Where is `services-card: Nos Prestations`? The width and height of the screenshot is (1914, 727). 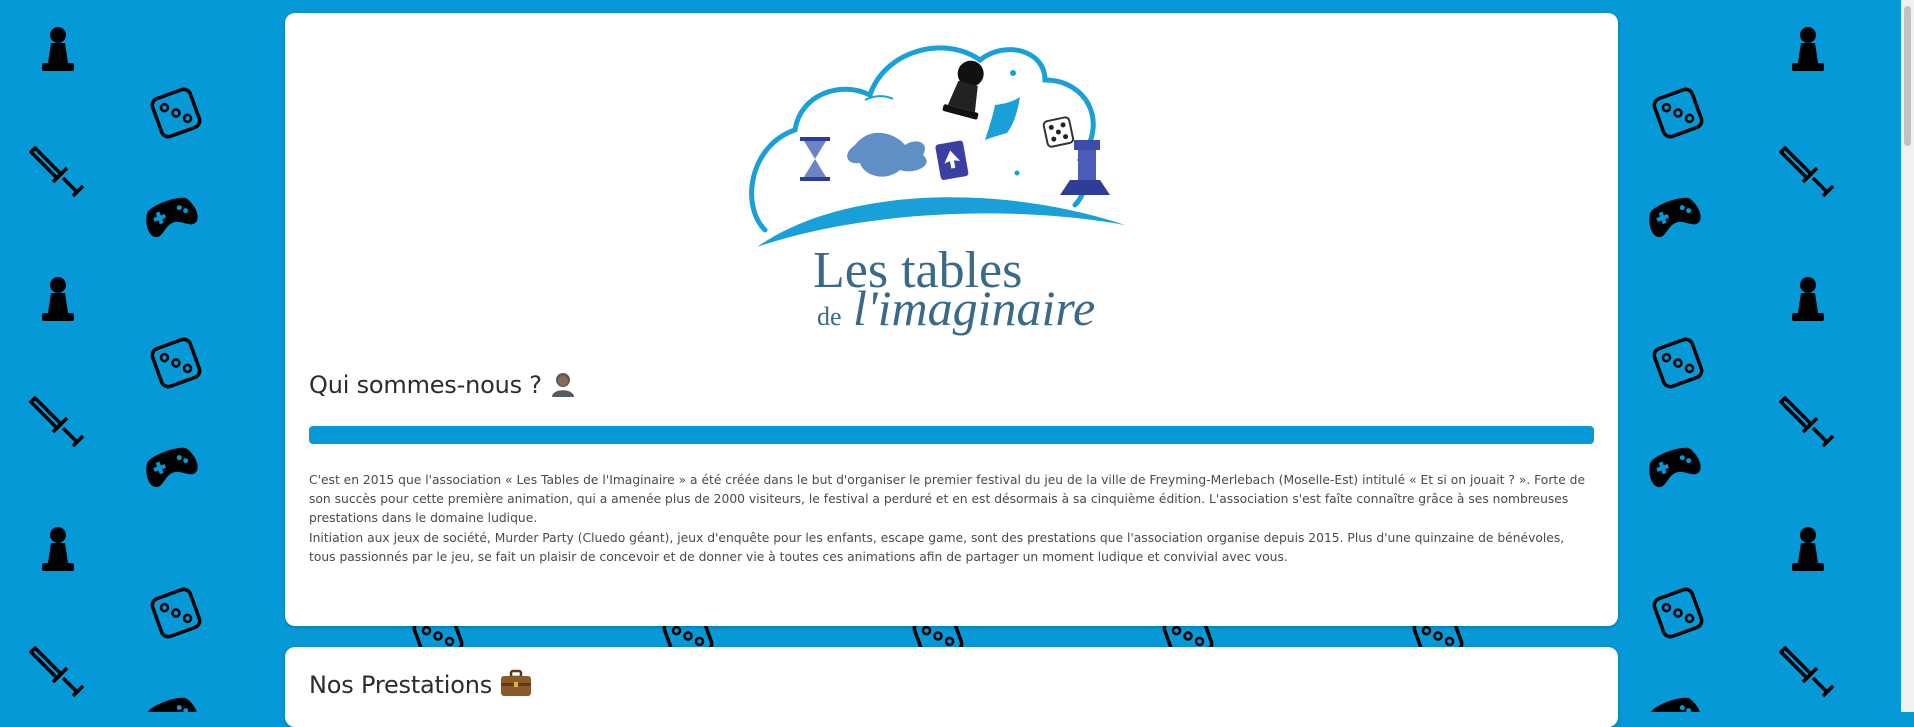 services-card: Nos Prestations is located at coordinates (951, 687).